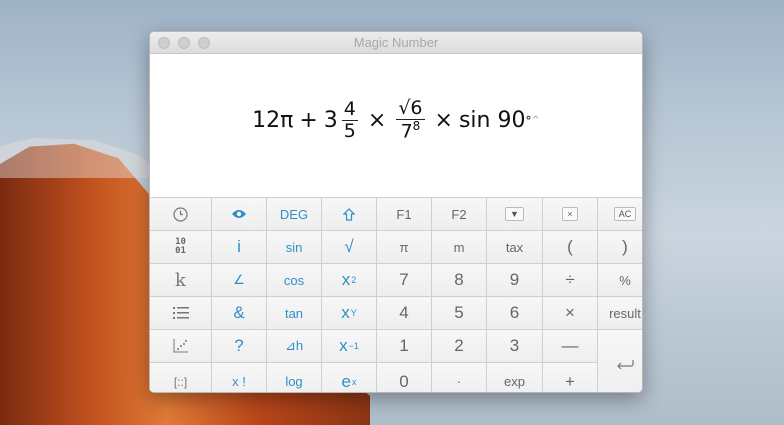 The image size is (784, 425). I want to click on digit-6-button: 6, so click(514, 313).